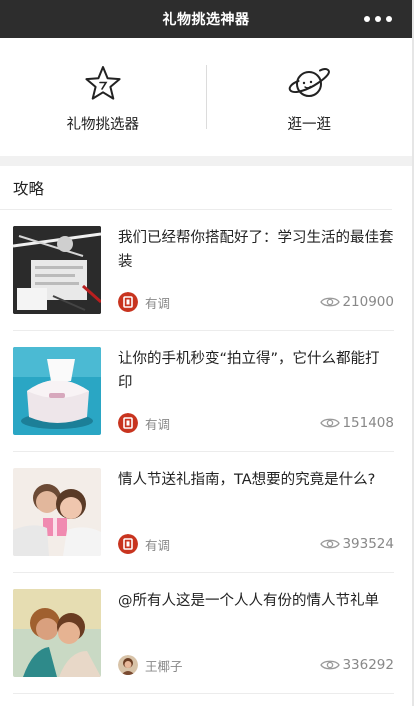  Describe the element at coordinates (164, 666) in the screenshot. I see `author-name: 王椰子` at that location.